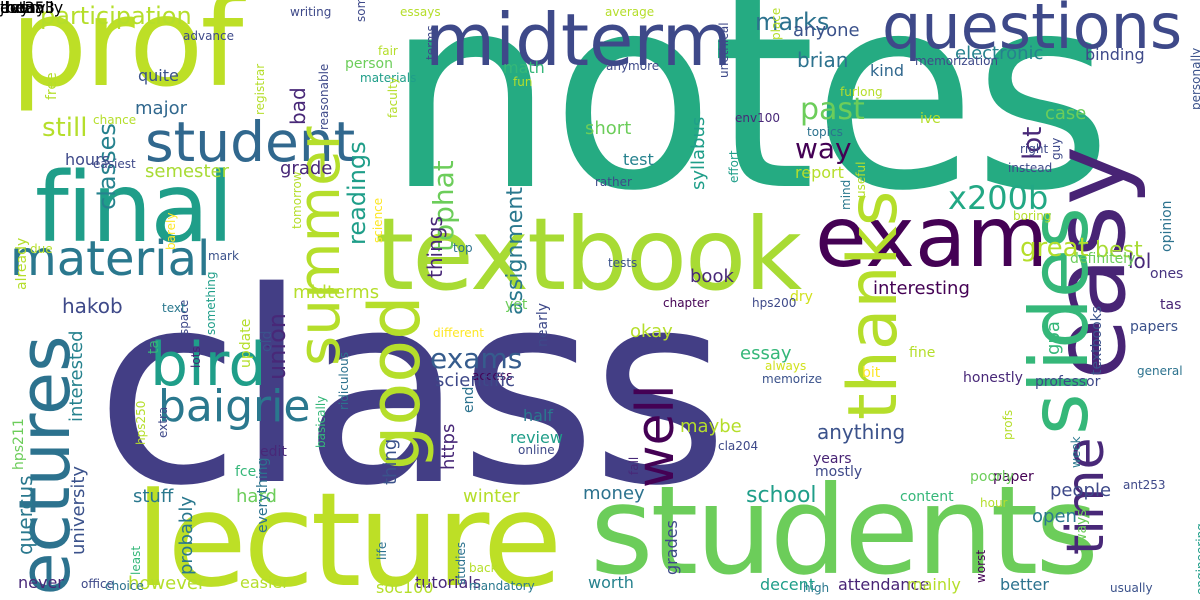 This screenshot has width=1200, height=600. What do you see at coordinates (171, 231) in the screenshot?
I see `word-barely: barely` at bounding box center [171, 231].